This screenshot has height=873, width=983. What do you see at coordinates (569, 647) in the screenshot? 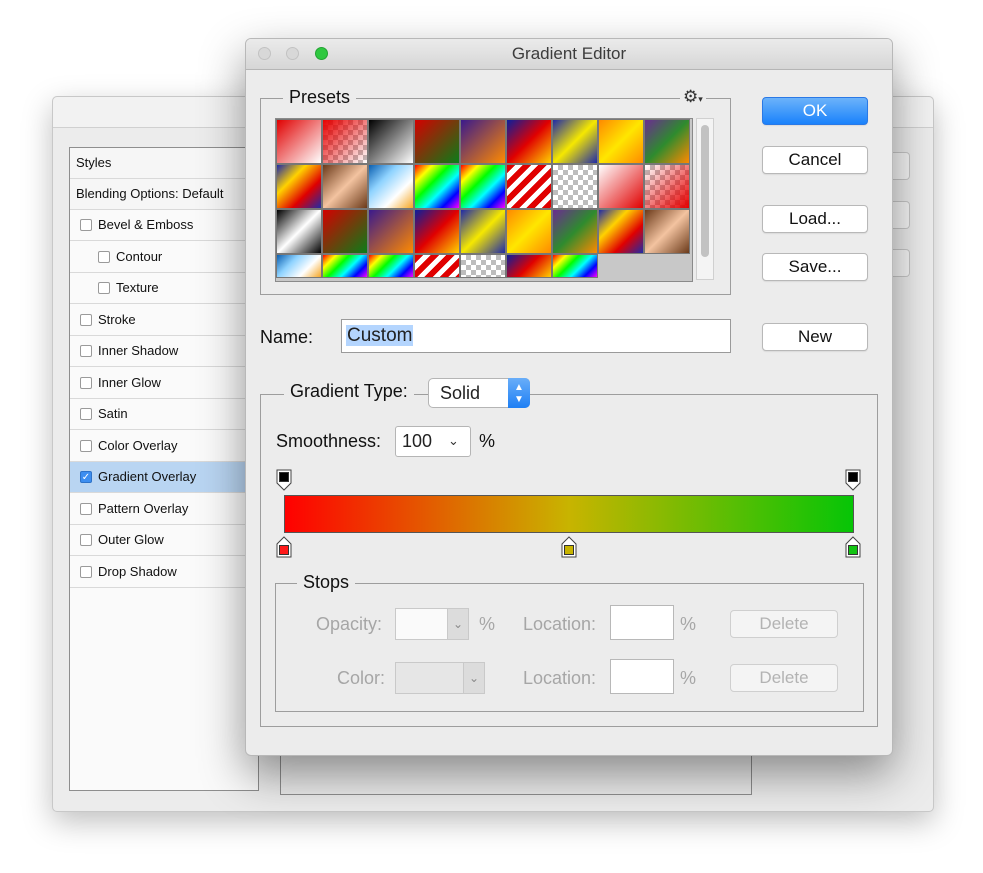
I see `stops-group` at bounding box center [569, 647].